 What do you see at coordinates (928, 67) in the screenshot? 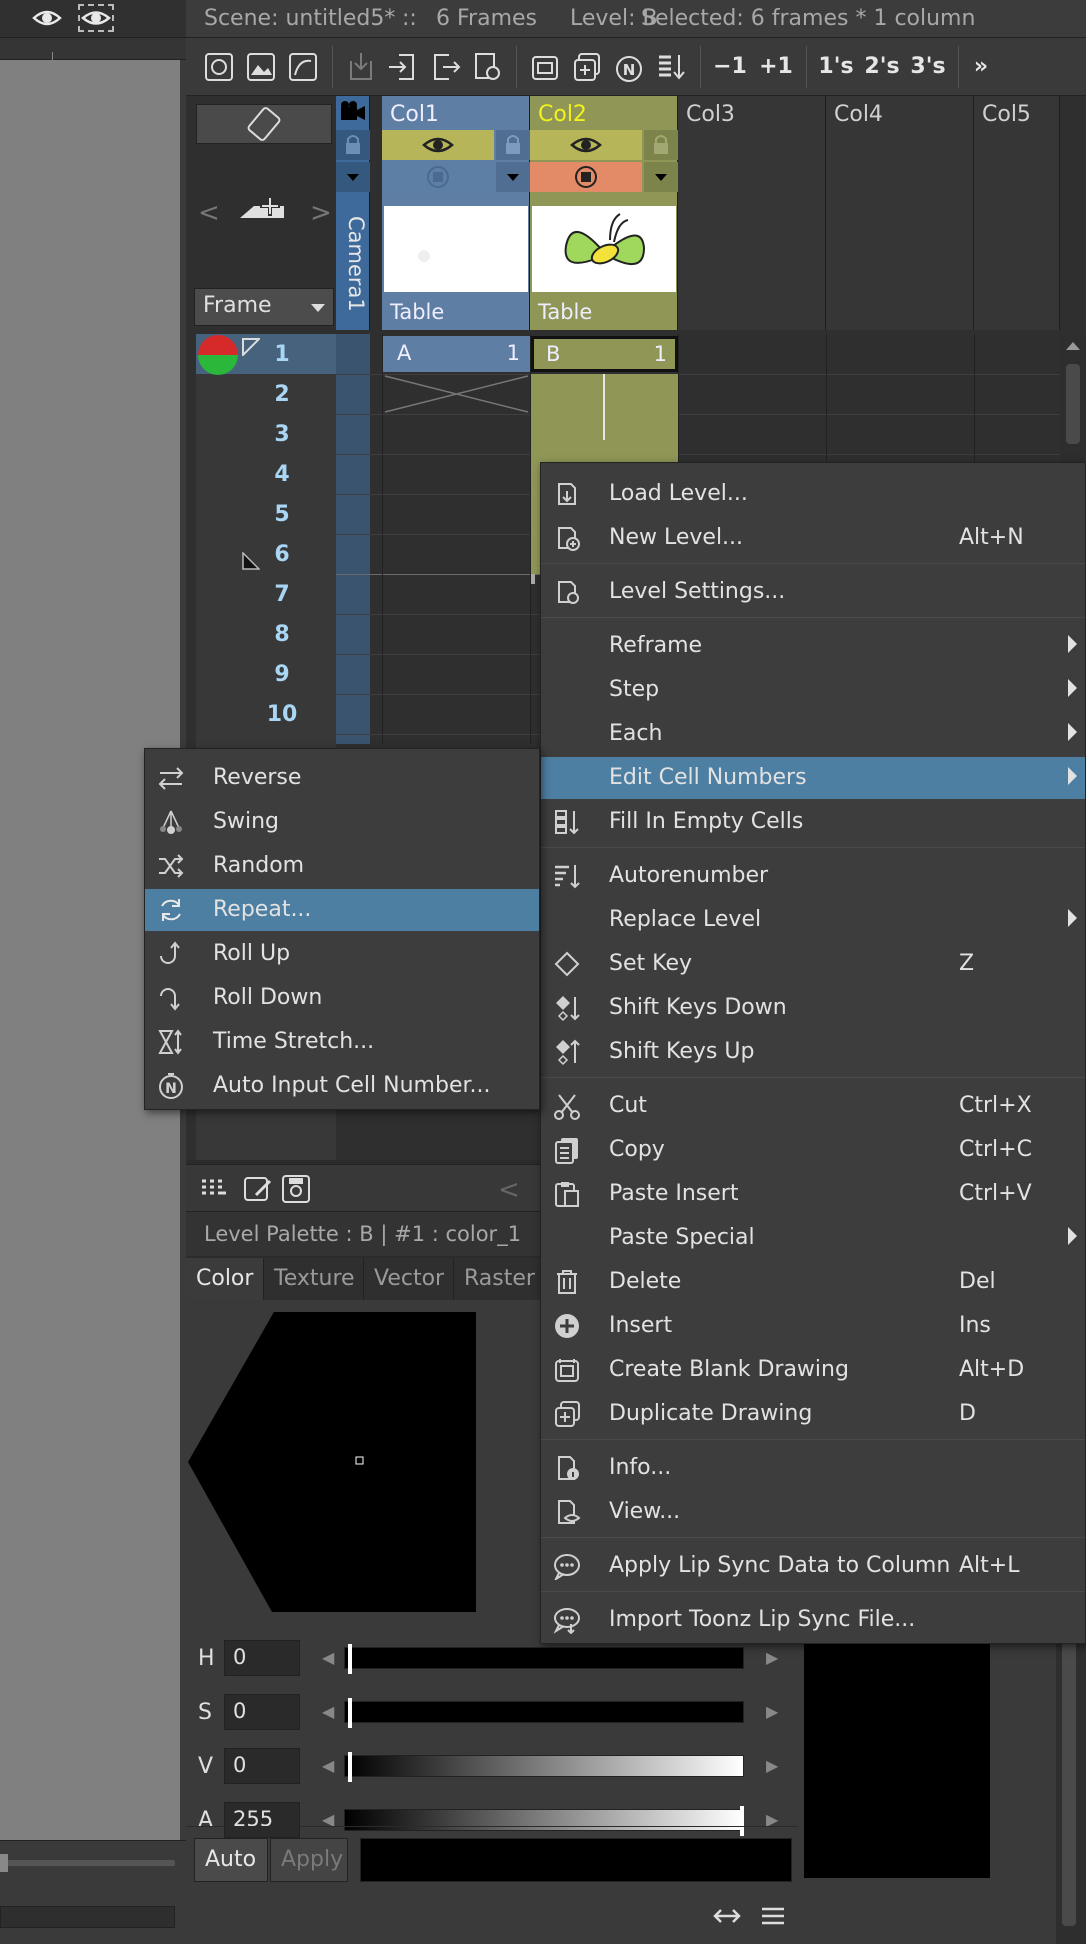
I see `reframe-threes-button: 3's` at bounding box center [928, 67].